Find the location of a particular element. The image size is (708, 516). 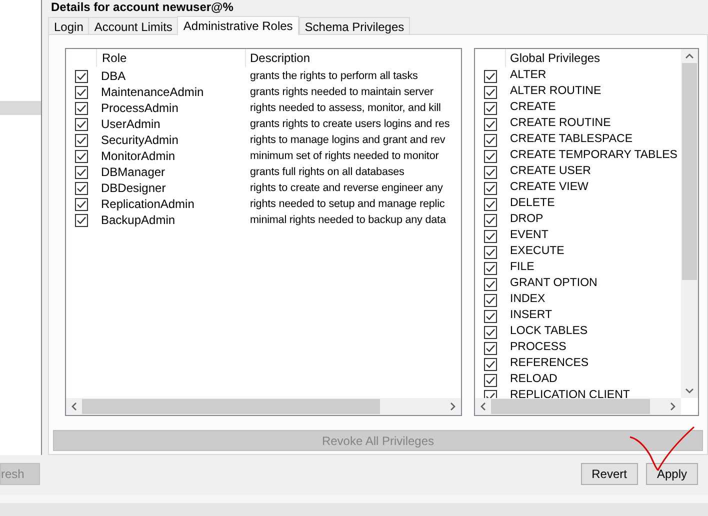

role-name: MaintenanceAdmin is located at coordinates (152, 92).